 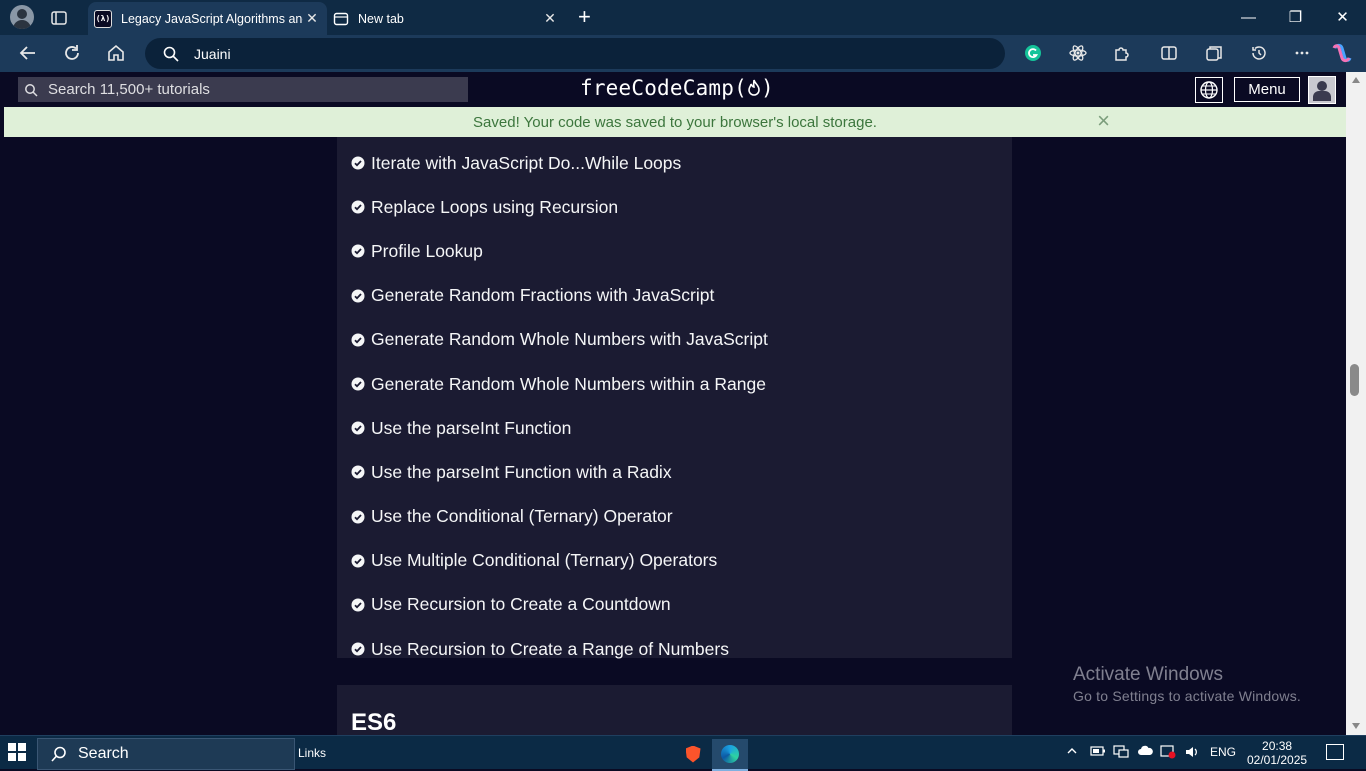 I want to click on watermark-line2: Go to Settings to activate Windows., so click(x=1187, y=696).